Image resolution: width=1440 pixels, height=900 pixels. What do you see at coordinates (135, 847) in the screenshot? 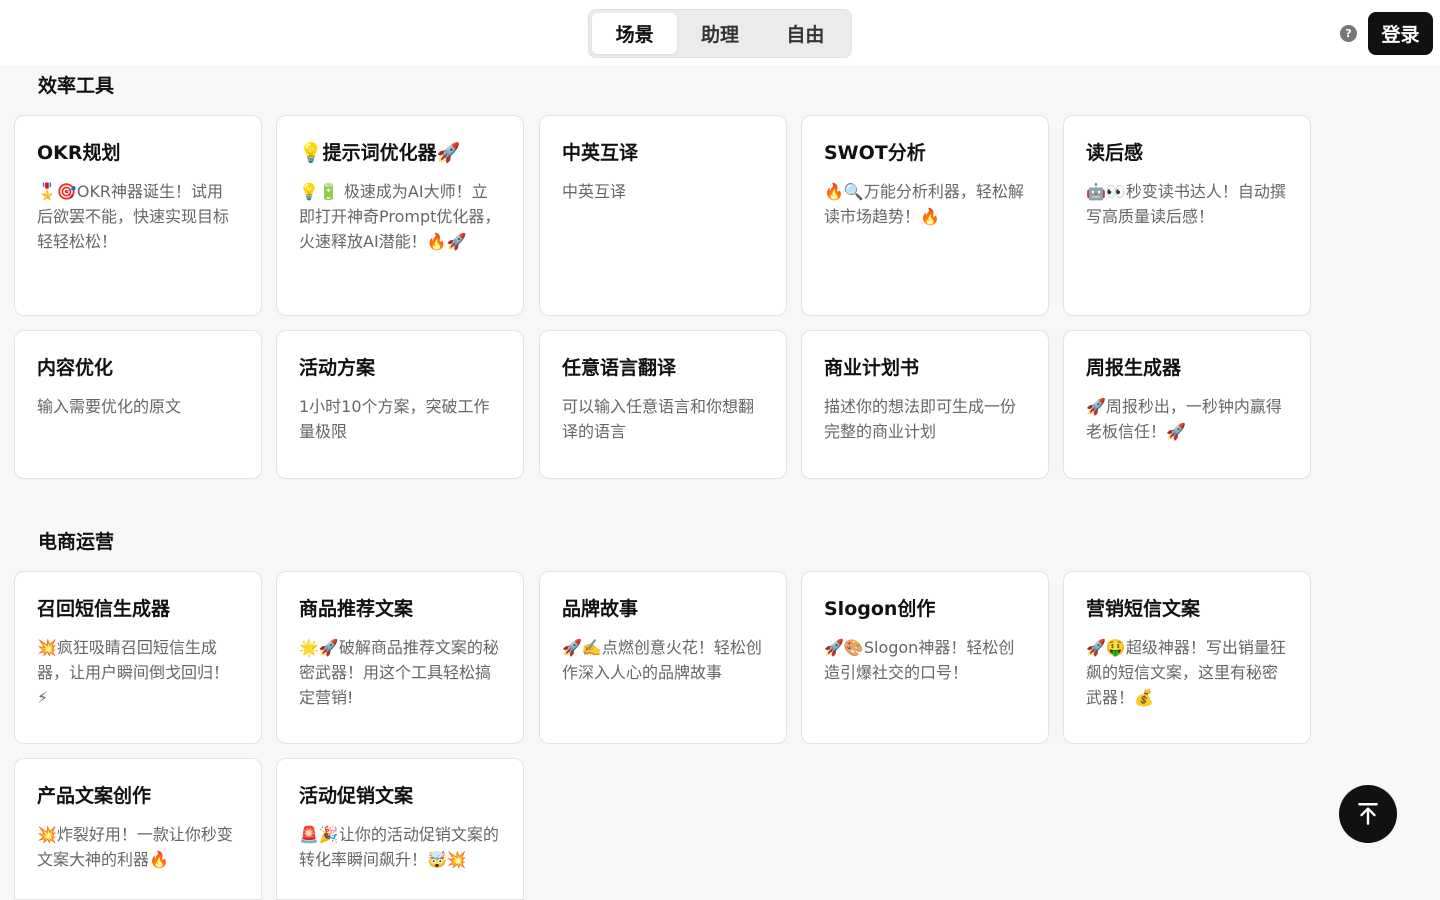
I see `card-desc: 💥炸裂好用！一款让你秒变文案大神的利器🔥` at bounding box center [135, 847].